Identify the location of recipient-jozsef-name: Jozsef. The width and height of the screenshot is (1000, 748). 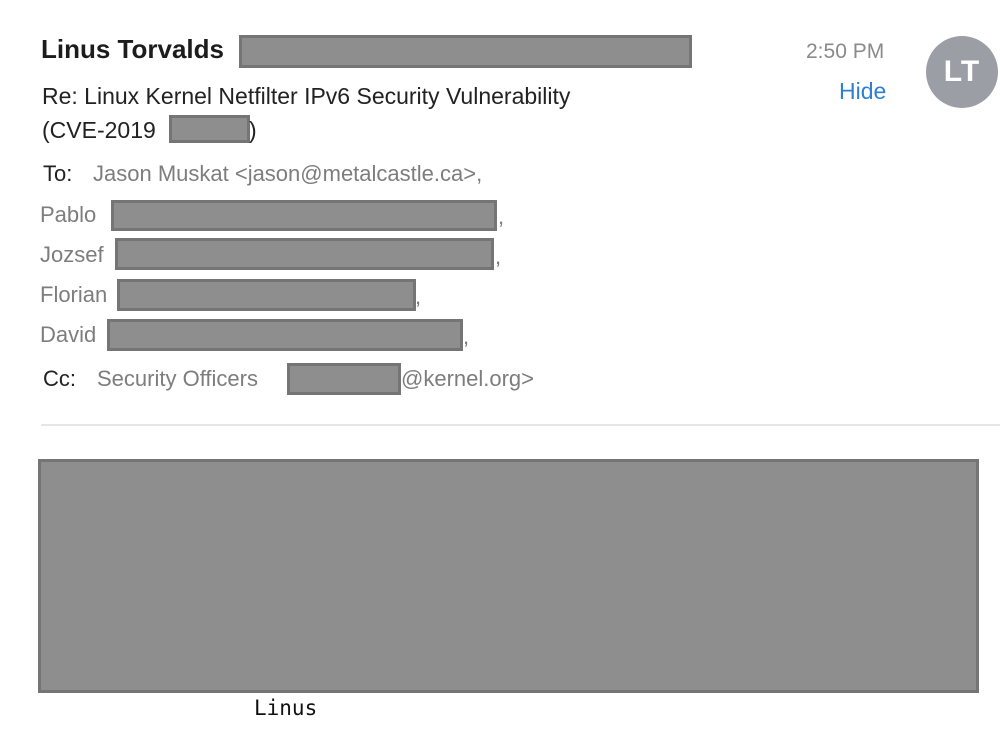
(72, 255).